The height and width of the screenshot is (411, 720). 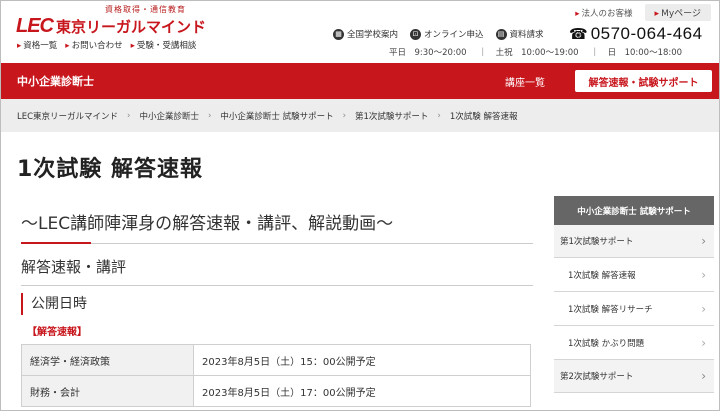 What do you see at coordinates (110, 169) in the screenshot?
I see `page-title: 1次試験 解答速報` at bounding box center [110, 169].